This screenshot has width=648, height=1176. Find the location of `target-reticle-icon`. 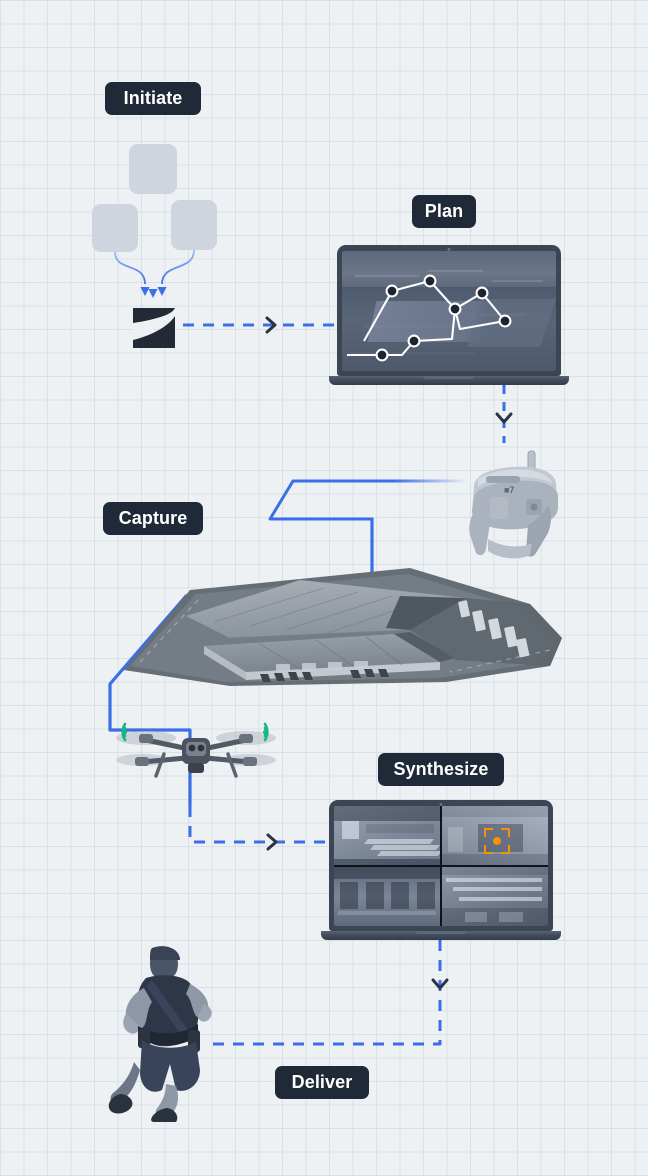

target-reticle-icon is located at coordinates (497, 841).